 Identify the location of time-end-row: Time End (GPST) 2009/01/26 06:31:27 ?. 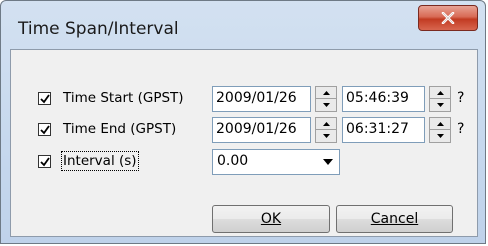
(244, 131).